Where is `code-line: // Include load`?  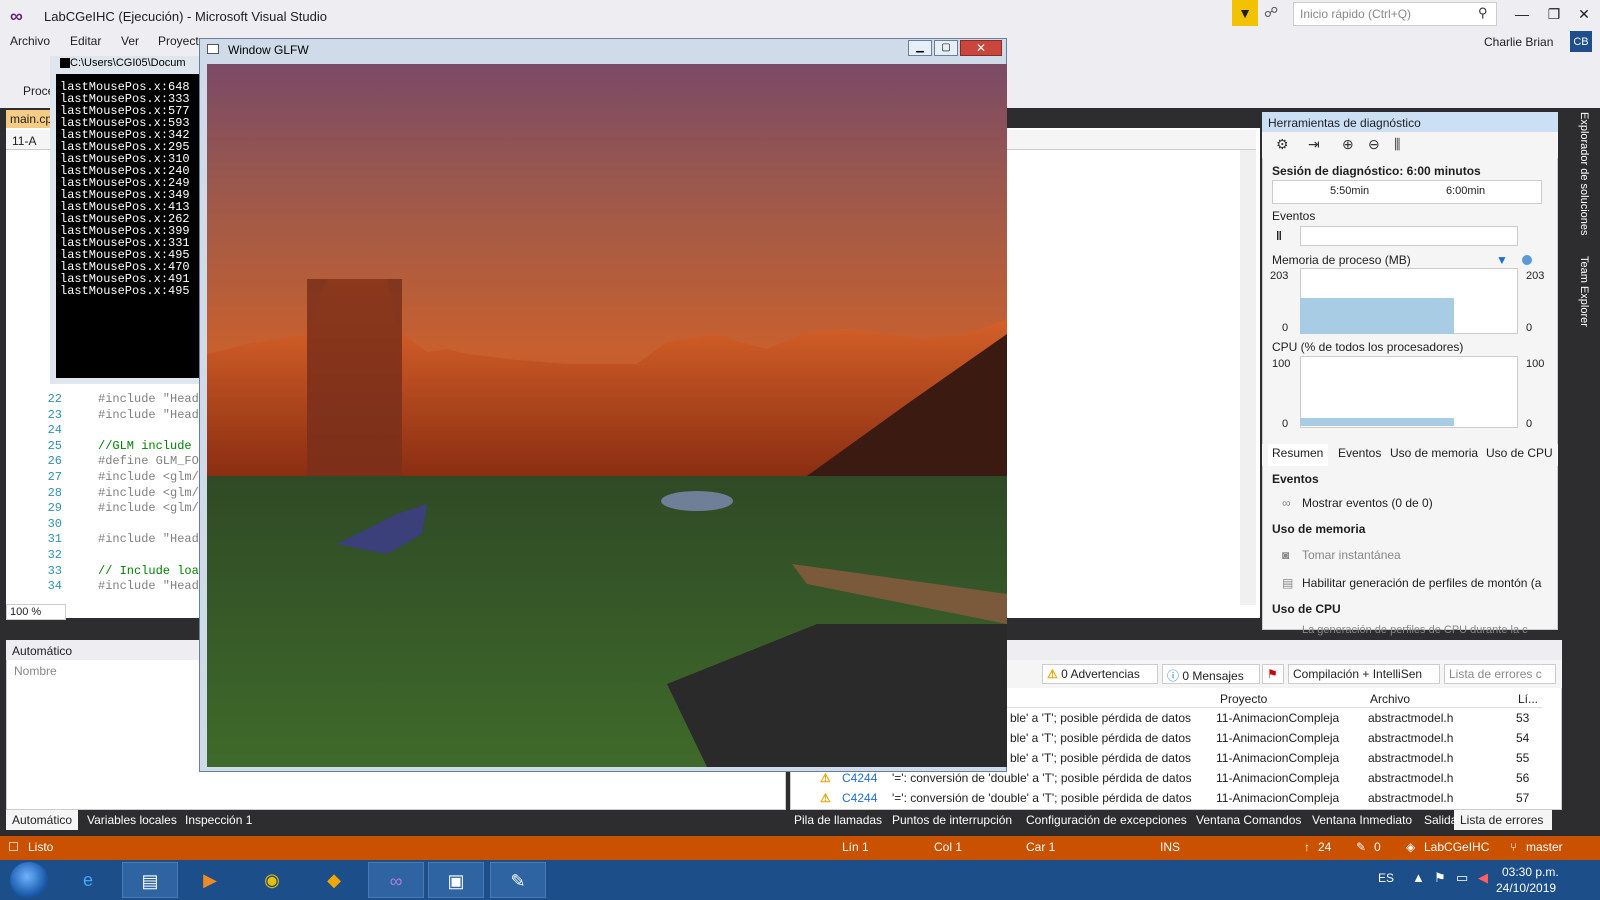 code-line: // Include load is located at coordinates (152, 571).